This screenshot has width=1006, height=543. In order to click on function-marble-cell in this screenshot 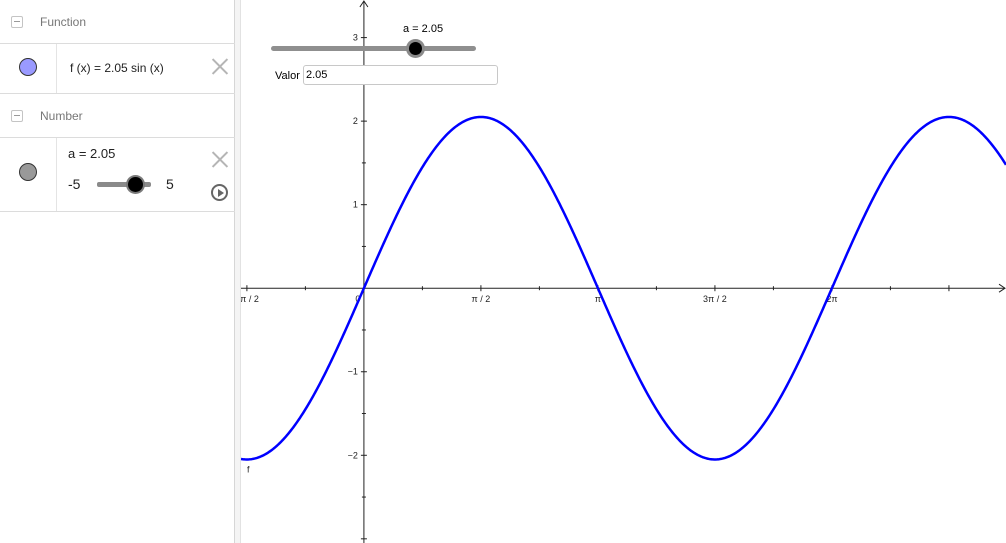, I will do `click(28, 68)`.